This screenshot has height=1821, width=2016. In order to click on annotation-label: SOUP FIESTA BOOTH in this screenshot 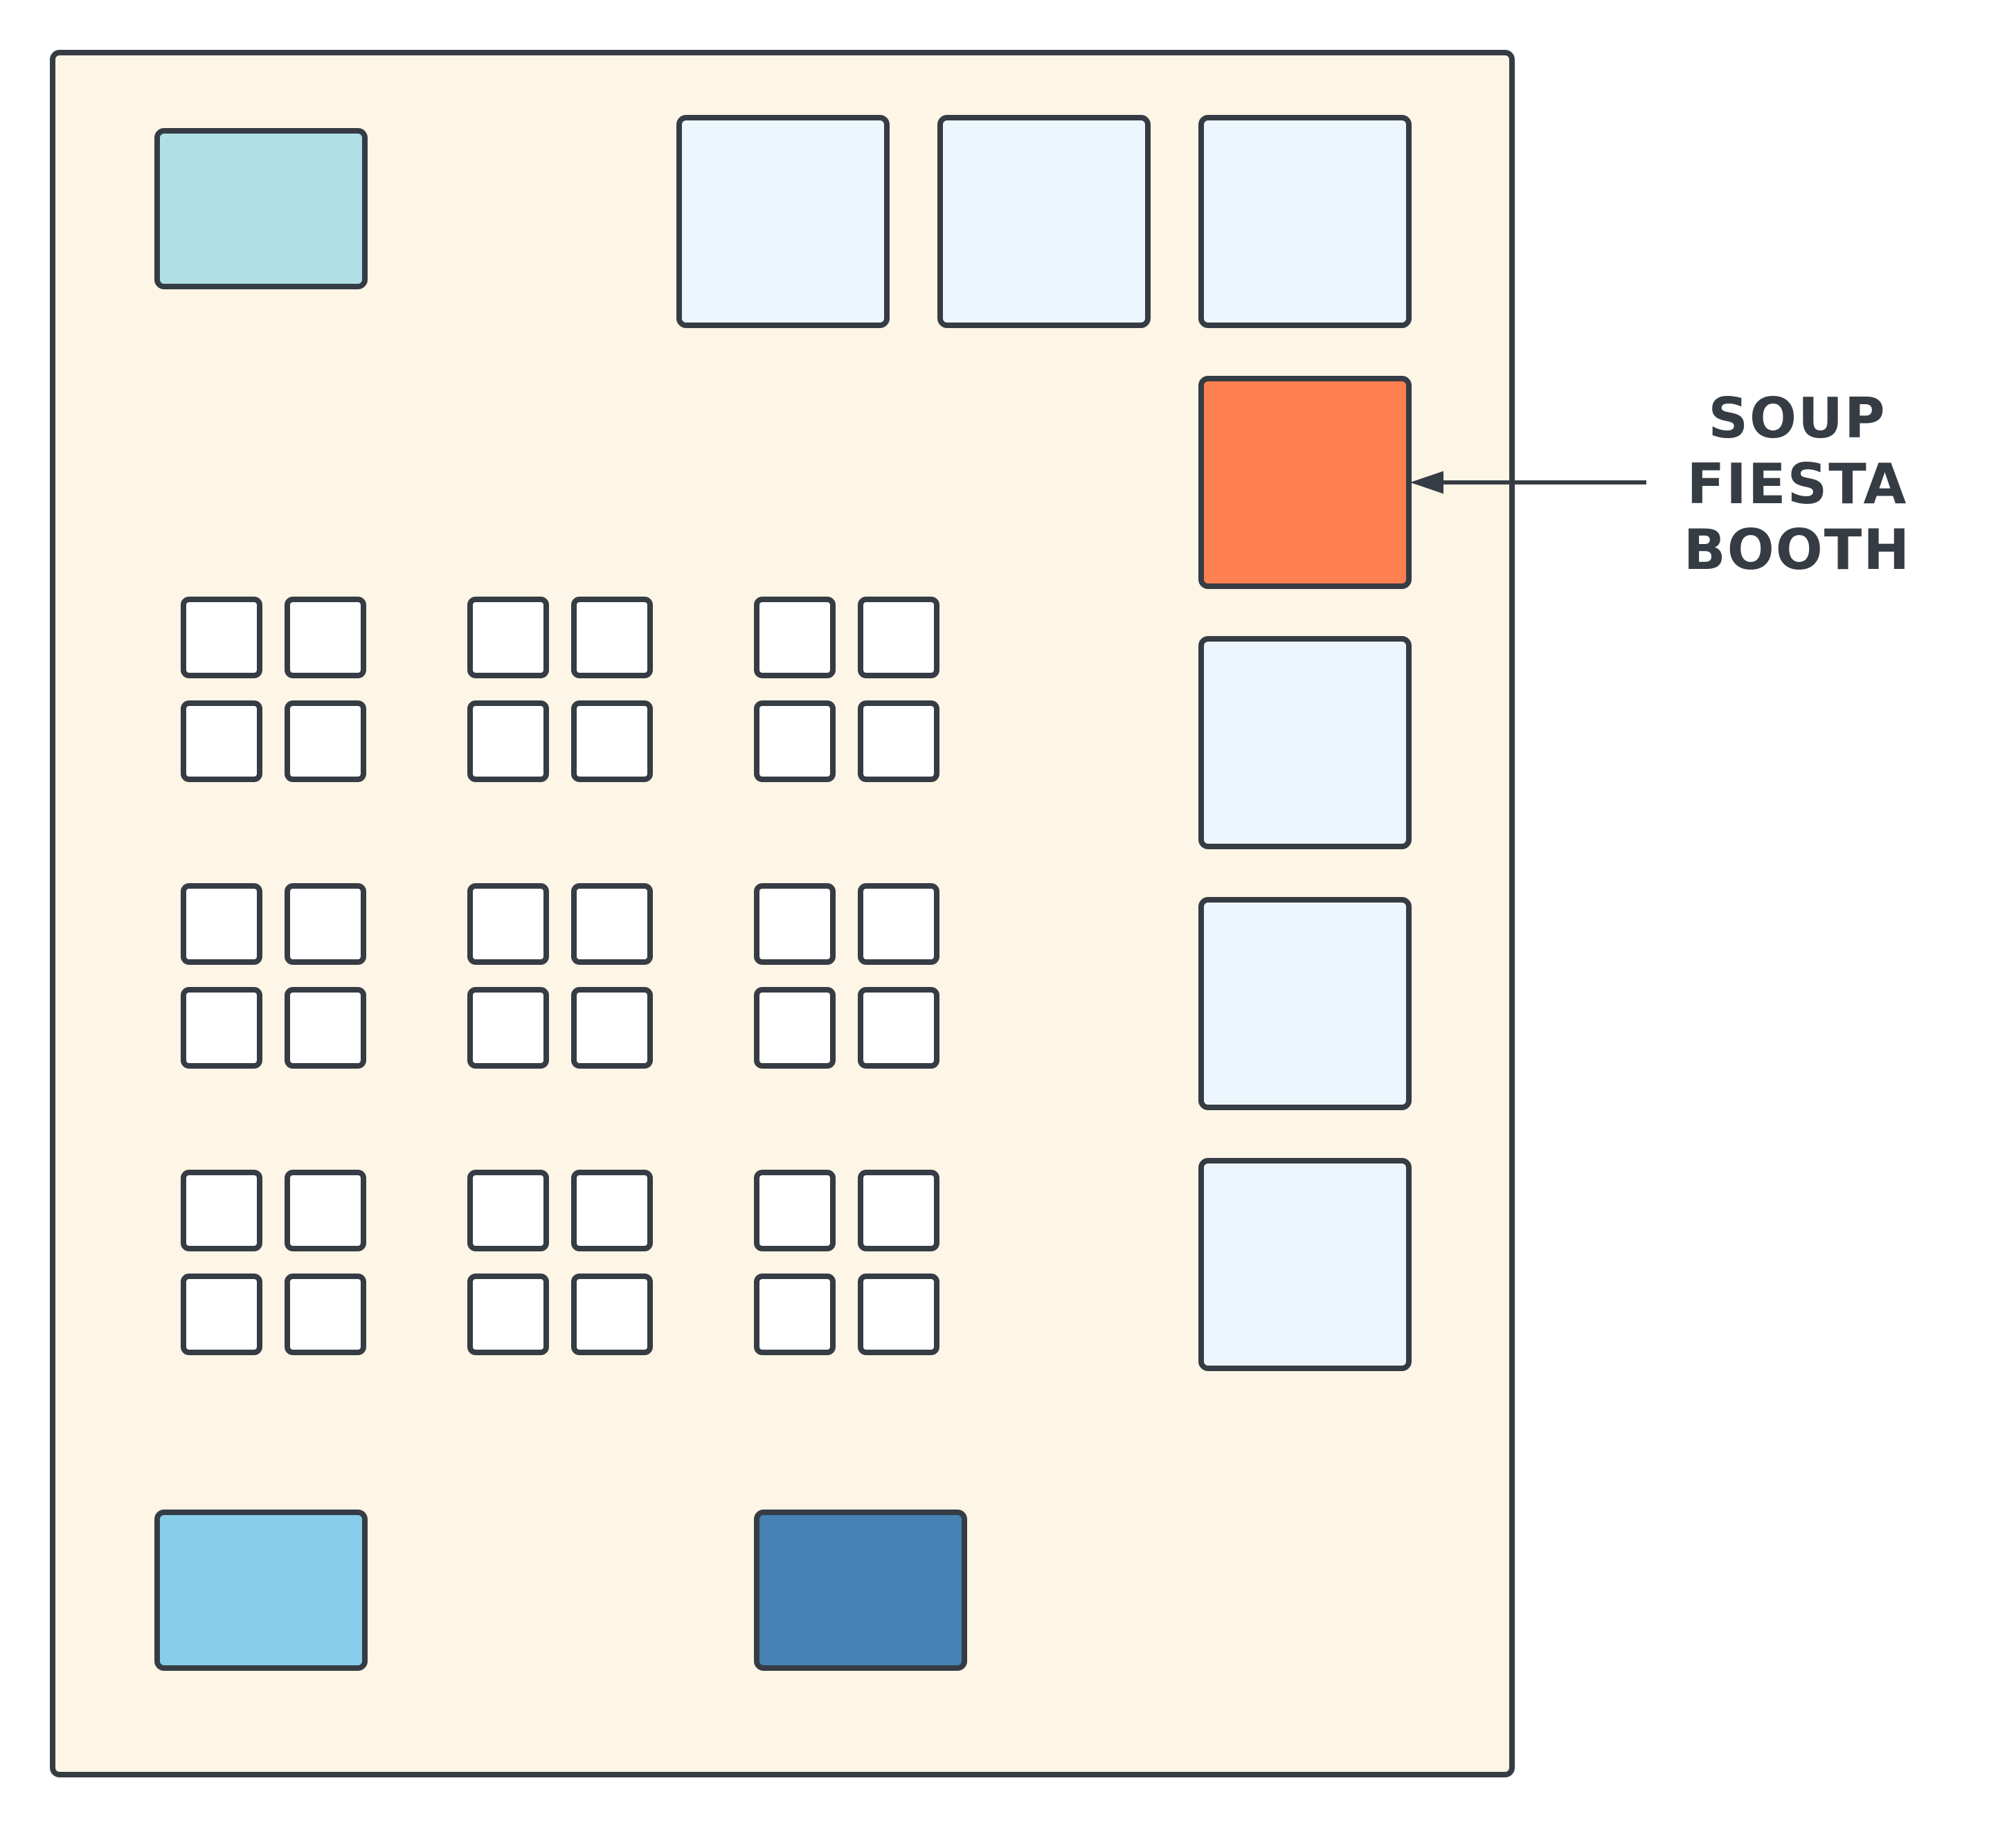, I will do `click(1797, 484)`.